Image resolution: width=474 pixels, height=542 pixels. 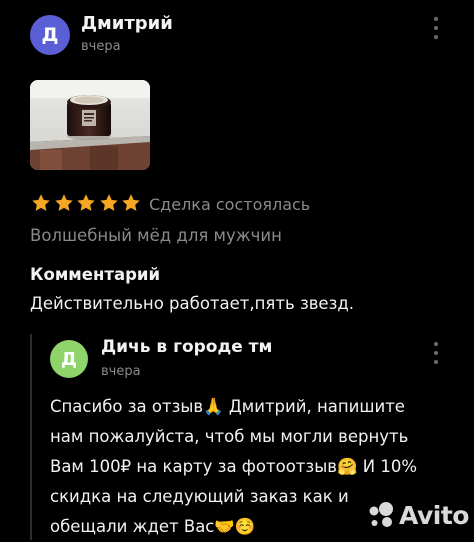 What do you see at coordinates (127, 23) in the screenshot?
I see `reviewer-name: Дмитрий` at bounding box center [127, 23].